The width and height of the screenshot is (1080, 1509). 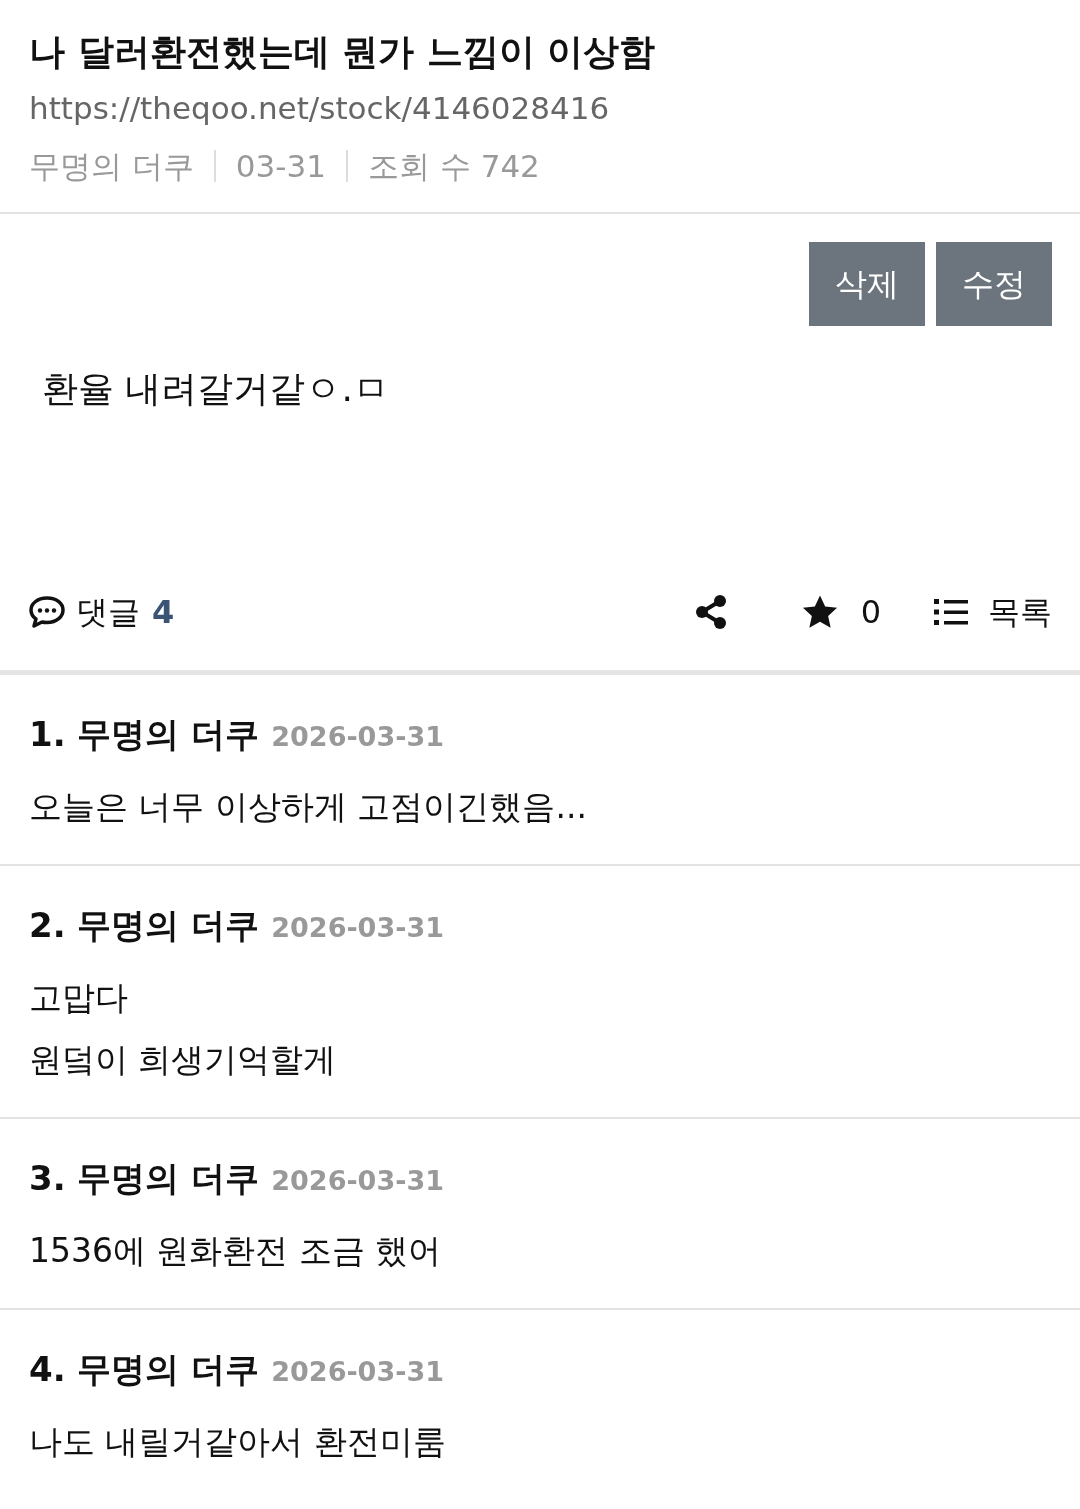 I want to click on comment-text: 1536에 원화환전 조금 했어, so click(x=236, y=1251).